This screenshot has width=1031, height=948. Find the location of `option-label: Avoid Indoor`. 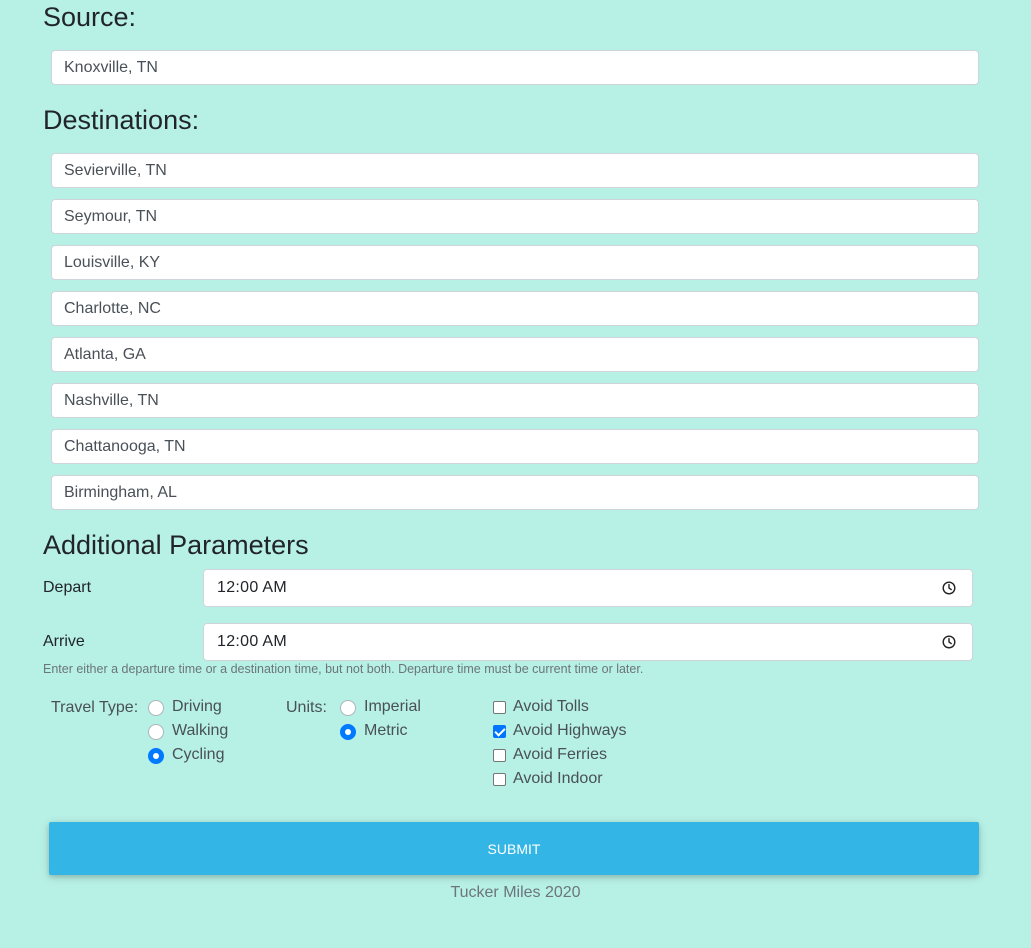

option-label: Avoid Indoor is located at coordinates (558, 778).